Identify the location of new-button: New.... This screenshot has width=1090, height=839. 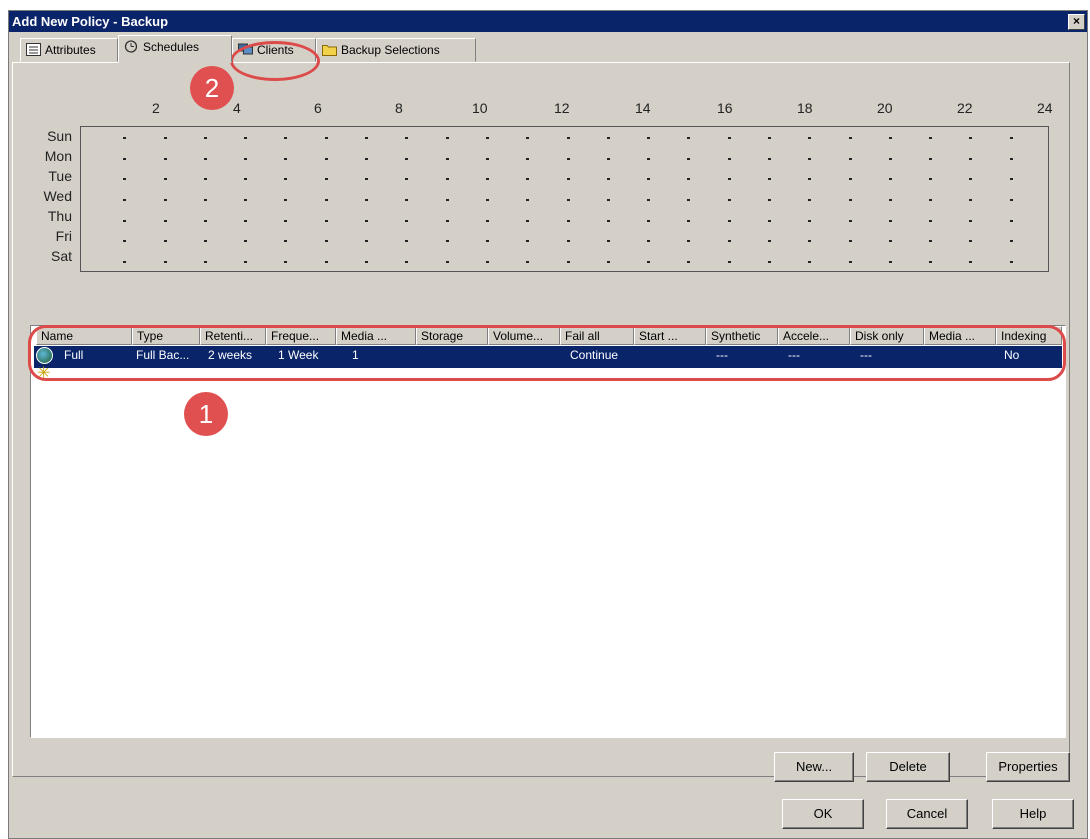
(814, 767).